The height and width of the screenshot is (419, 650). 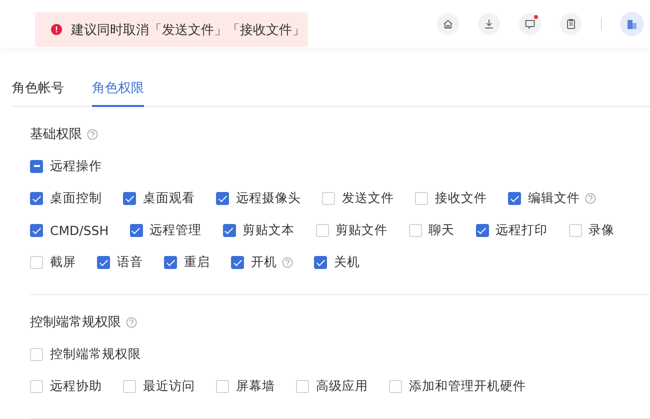 I want to click on checkbox-label: 编辑文件, so click(x=554, y=198).